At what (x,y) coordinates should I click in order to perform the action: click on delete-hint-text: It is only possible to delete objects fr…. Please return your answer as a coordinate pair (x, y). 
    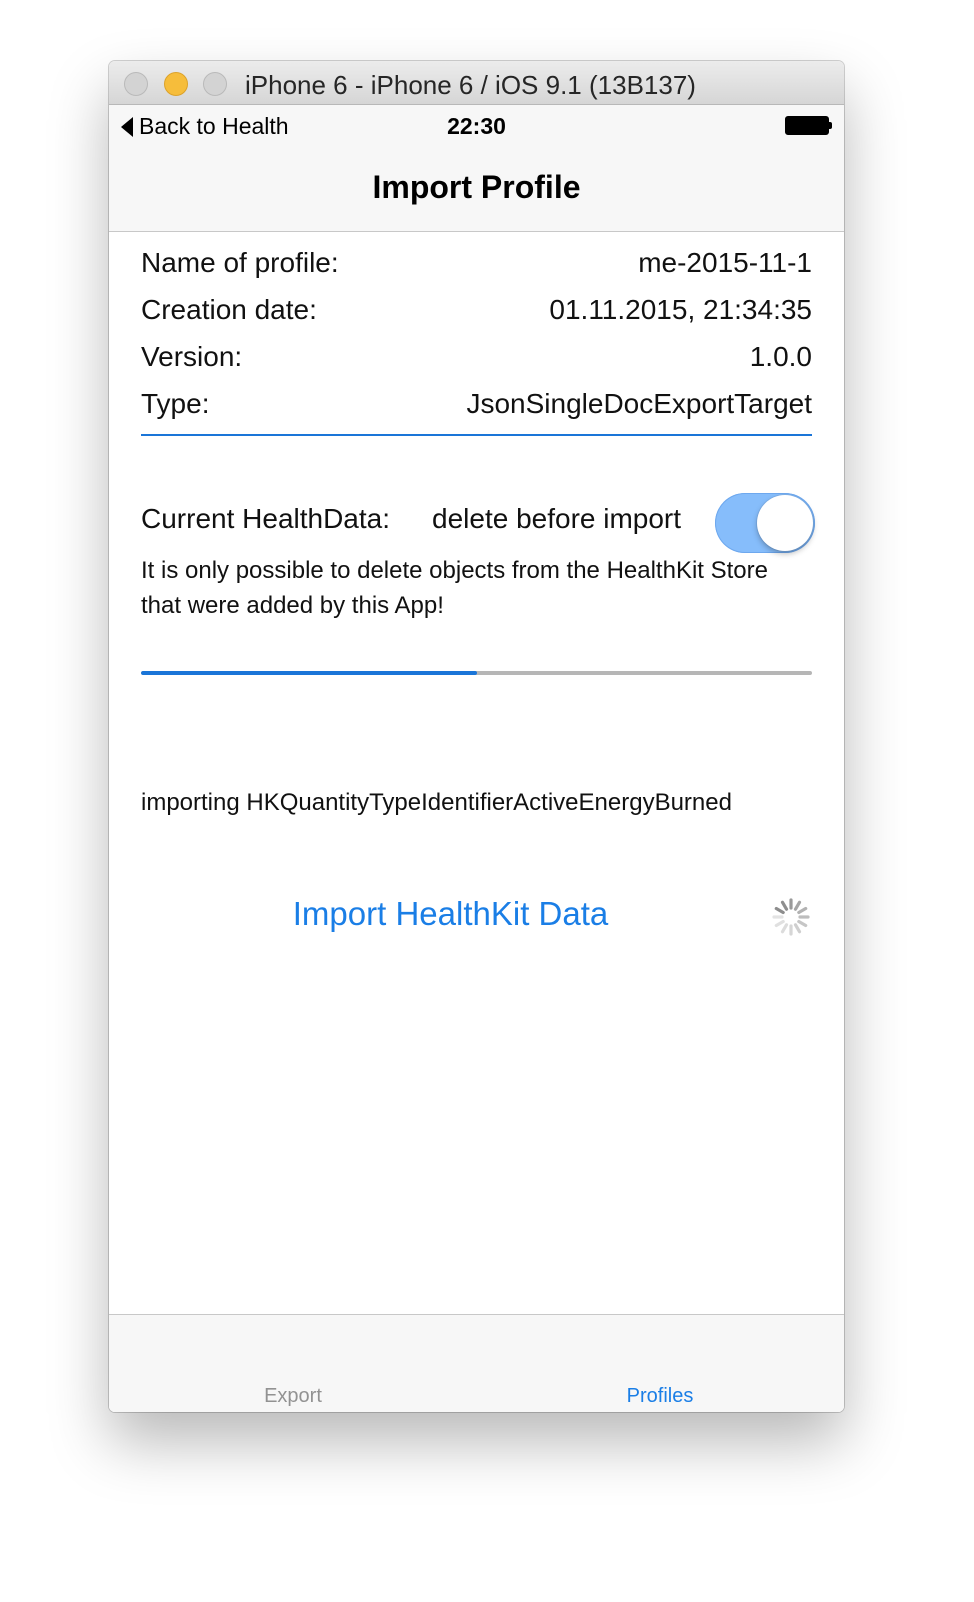
    Looking at the image, I should click on (461, 588).